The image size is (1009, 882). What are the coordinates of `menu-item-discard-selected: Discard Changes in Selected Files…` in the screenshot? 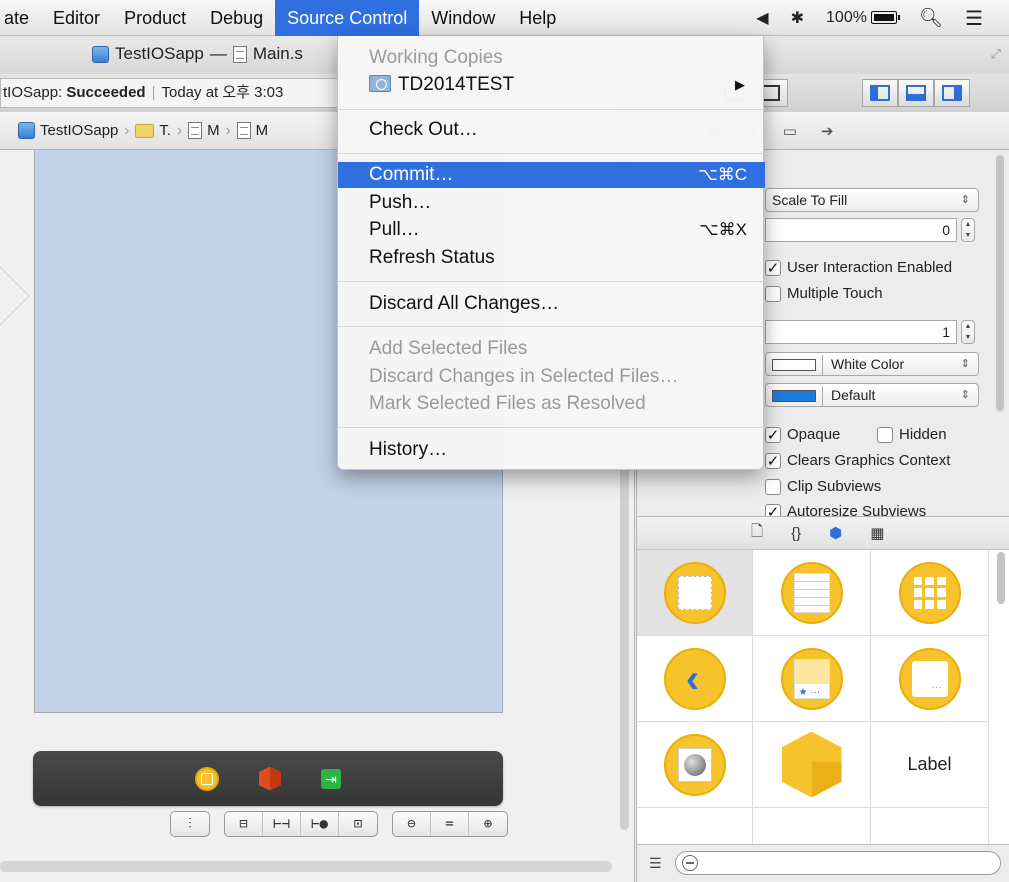 It's located at (551, 377).